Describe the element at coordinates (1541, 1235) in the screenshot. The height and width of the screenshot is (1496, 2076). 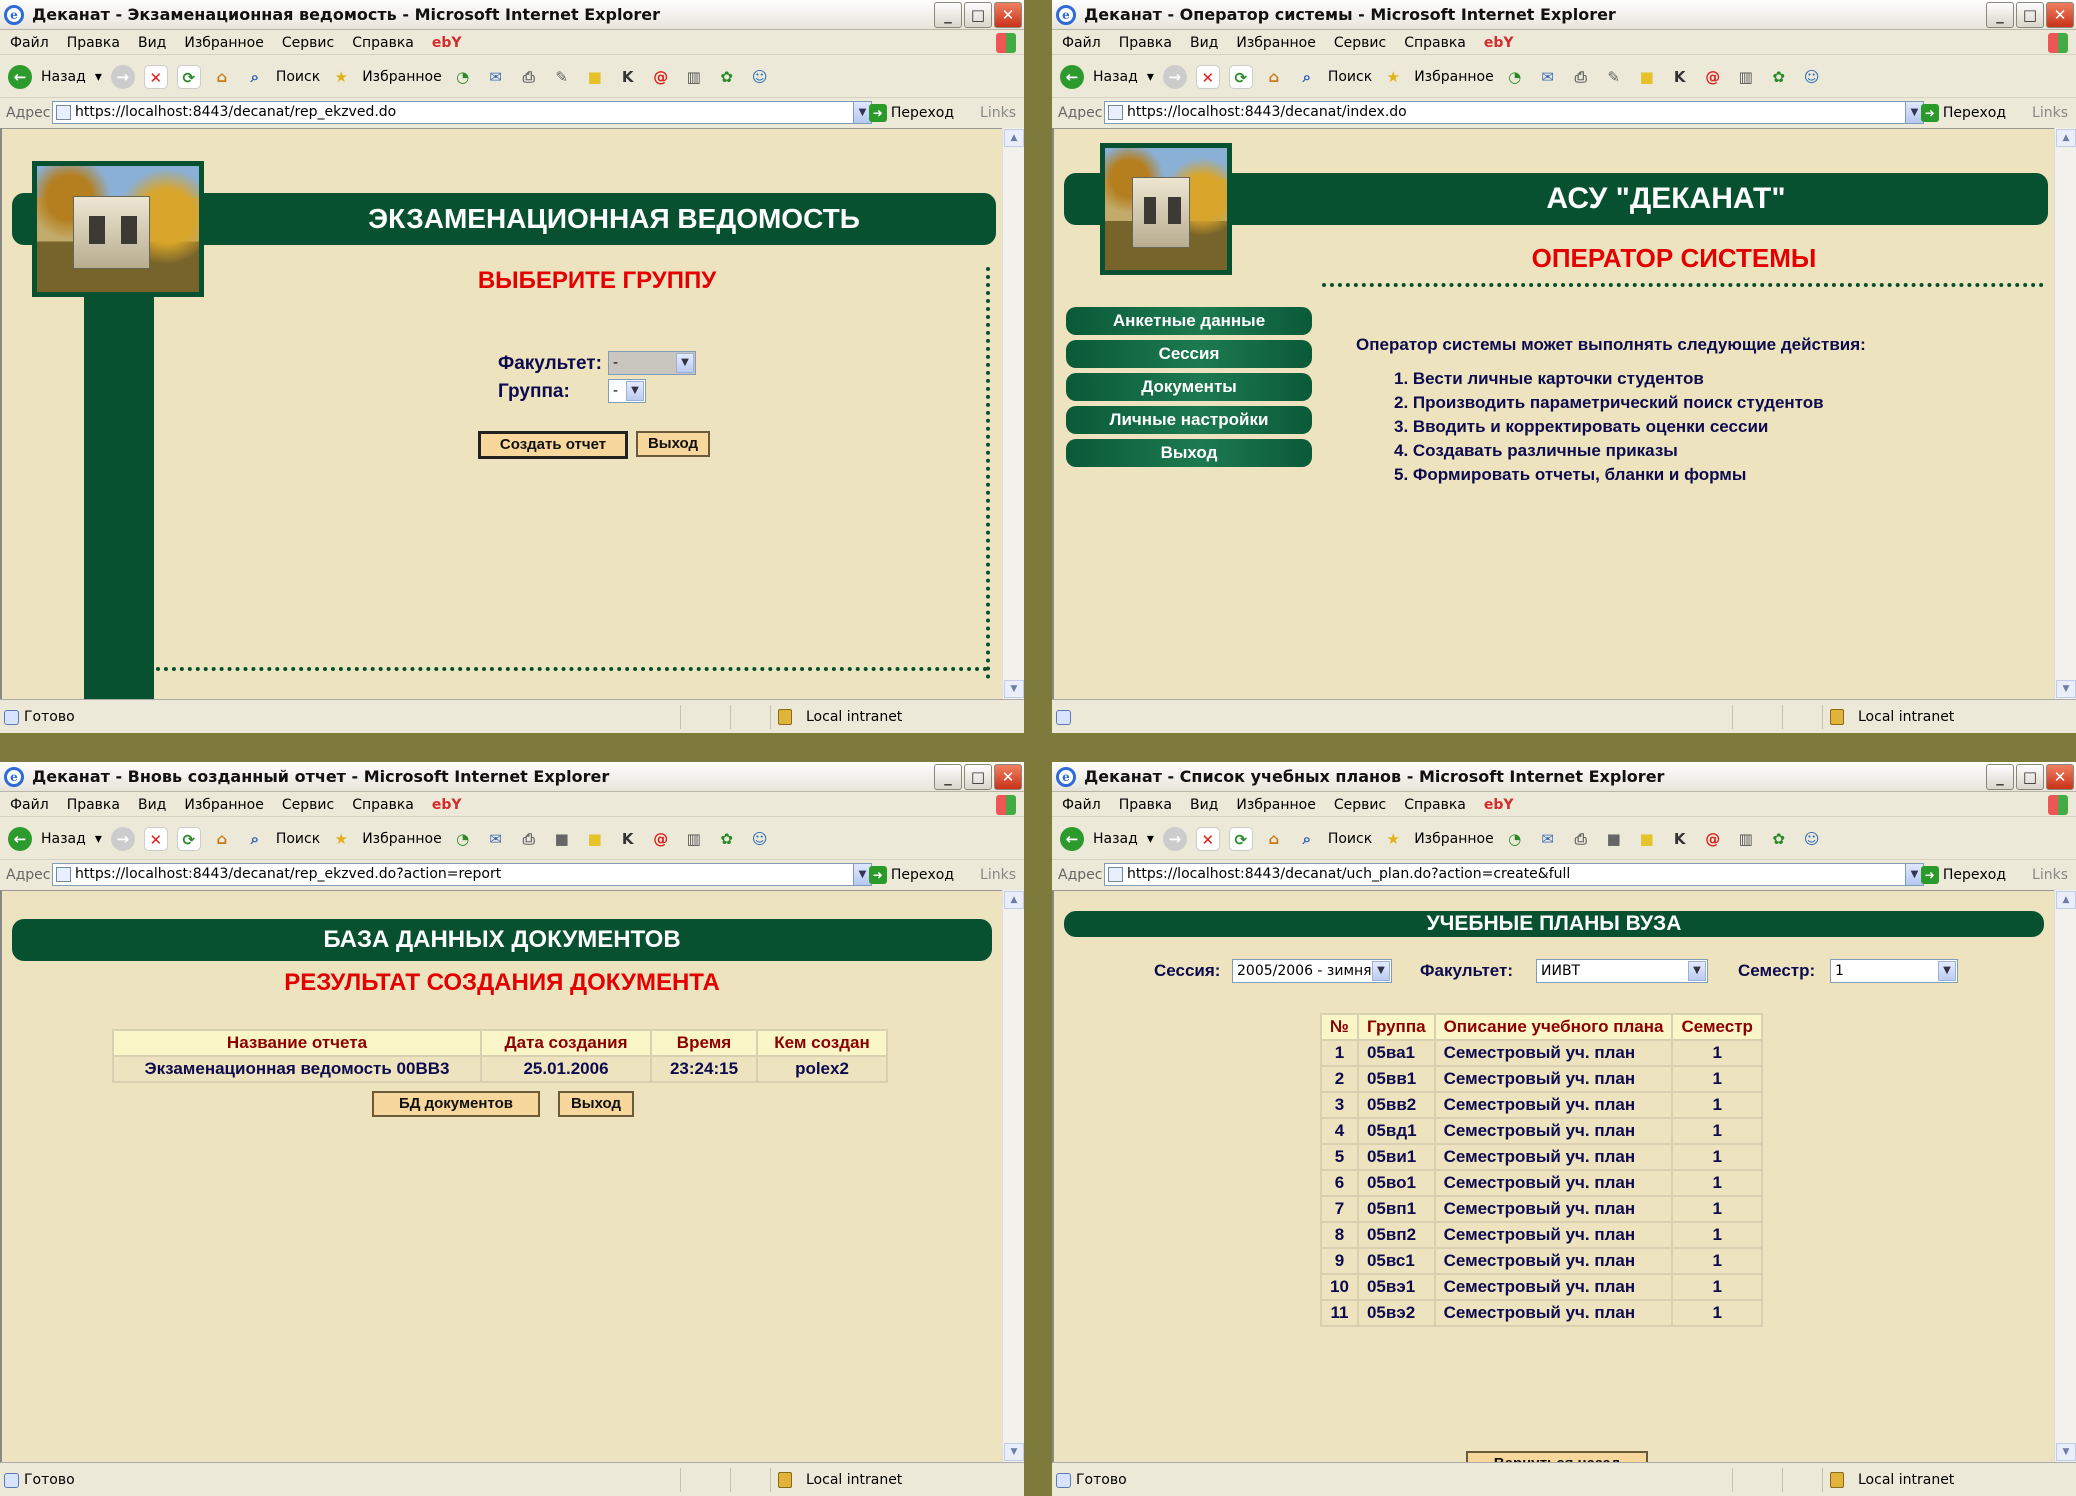
I see `table-row: 8 05вп2 Семестровый уч. план 1` at that location.